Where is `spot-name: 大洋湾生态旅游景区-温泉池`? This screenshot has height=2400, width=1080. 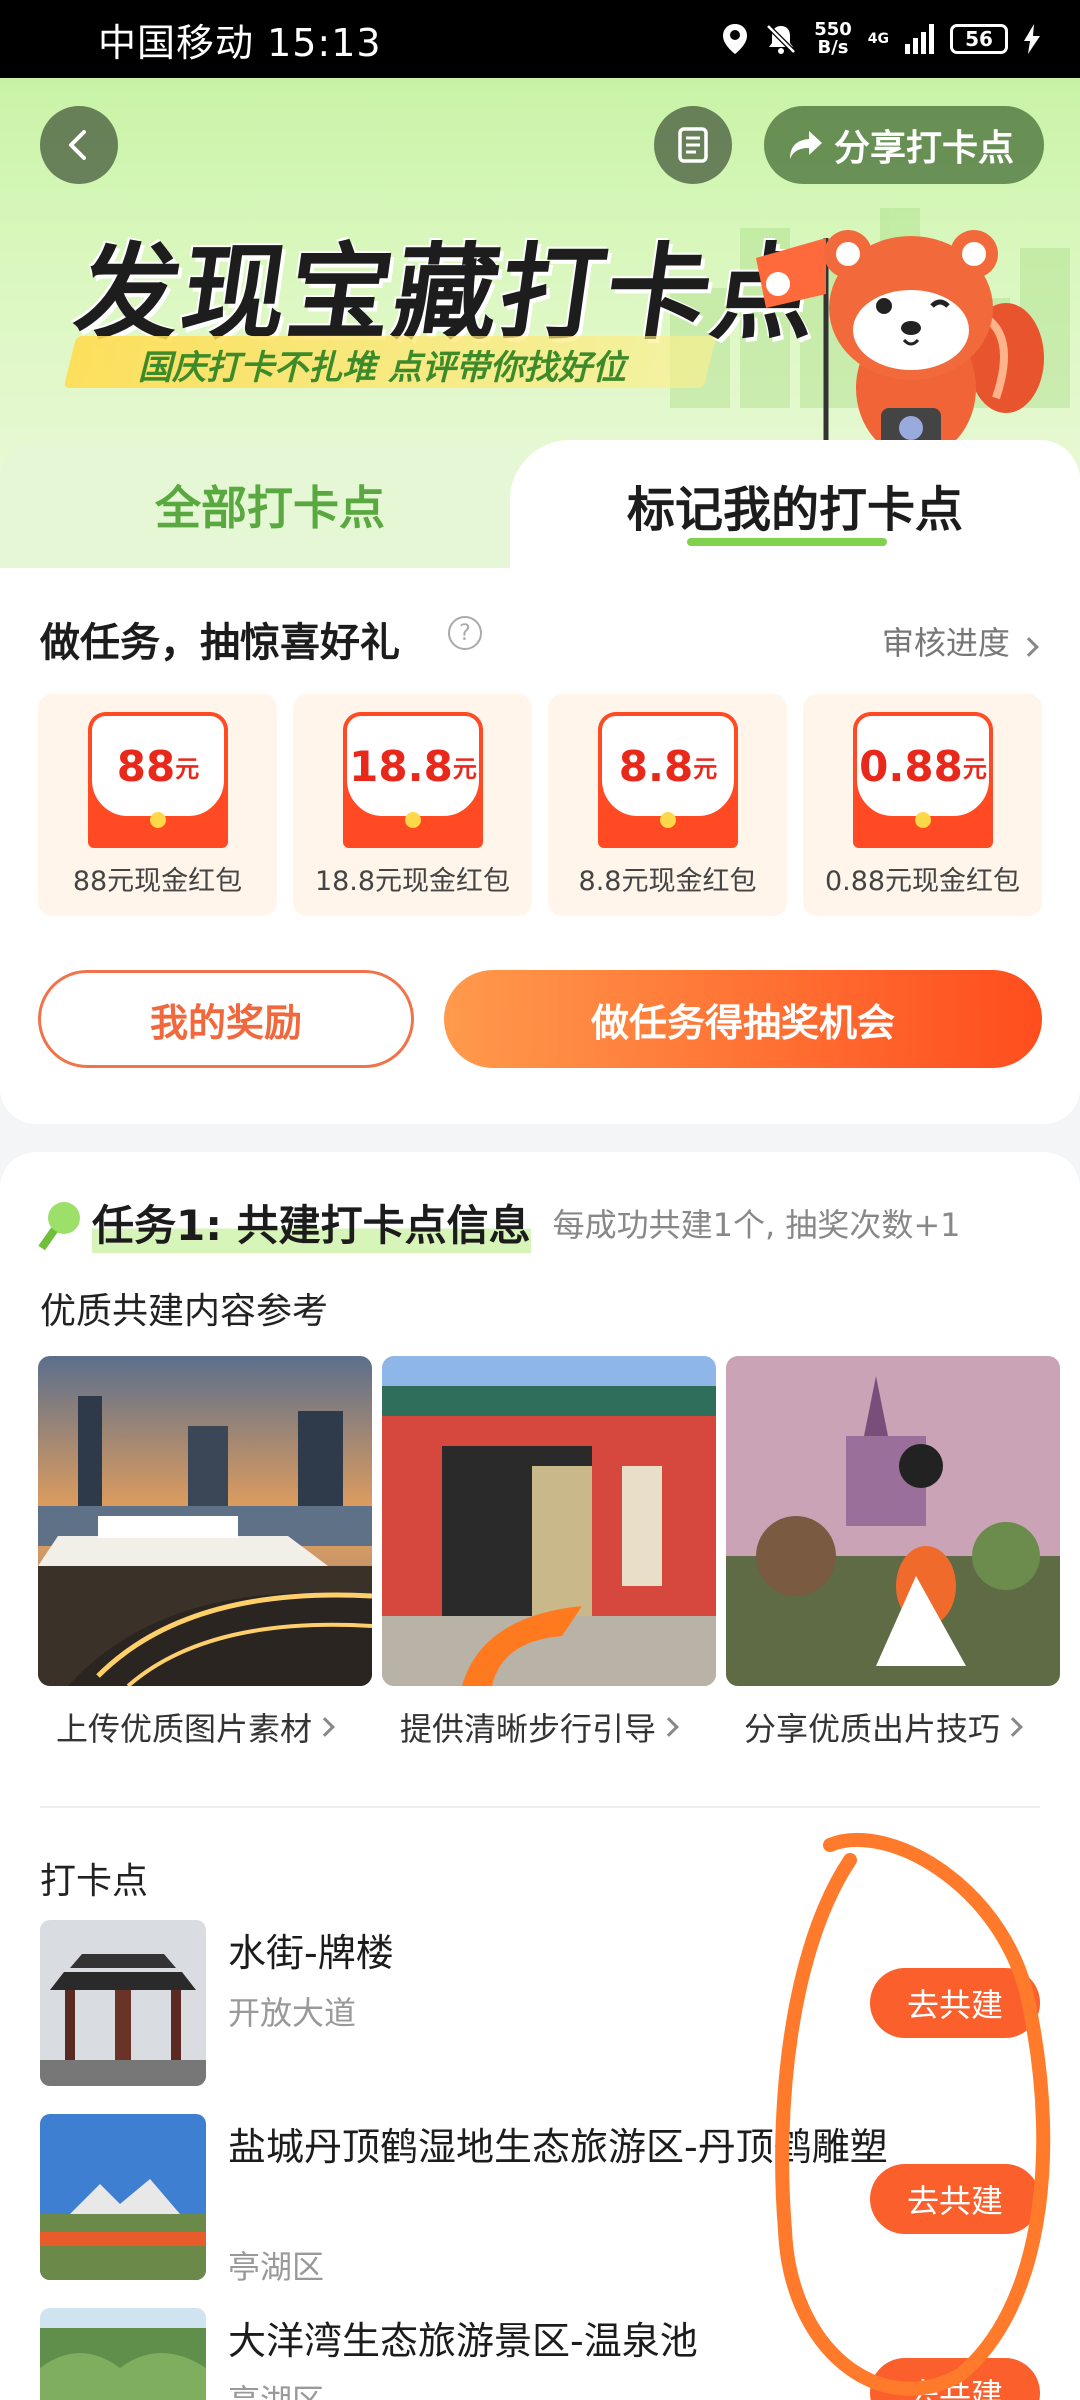
spot-name: 大洋湾生态旅游景区-温泉池 is located at coordinates (463, 2341).